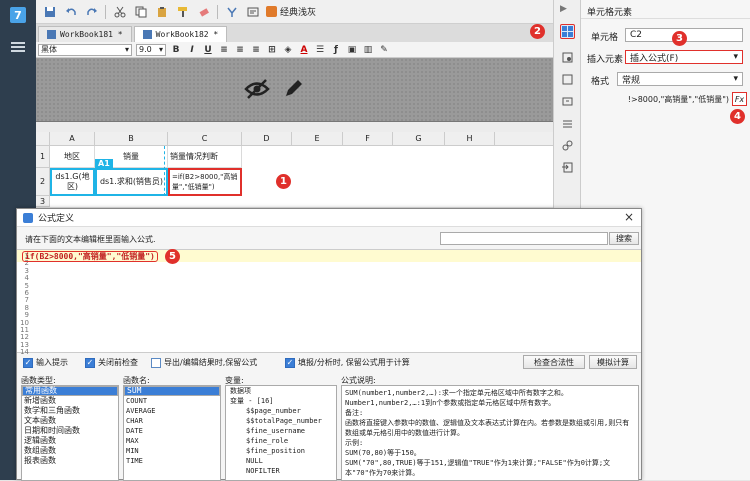  I want to click on theme-selector: 经典浅灰, so click(291, 11).